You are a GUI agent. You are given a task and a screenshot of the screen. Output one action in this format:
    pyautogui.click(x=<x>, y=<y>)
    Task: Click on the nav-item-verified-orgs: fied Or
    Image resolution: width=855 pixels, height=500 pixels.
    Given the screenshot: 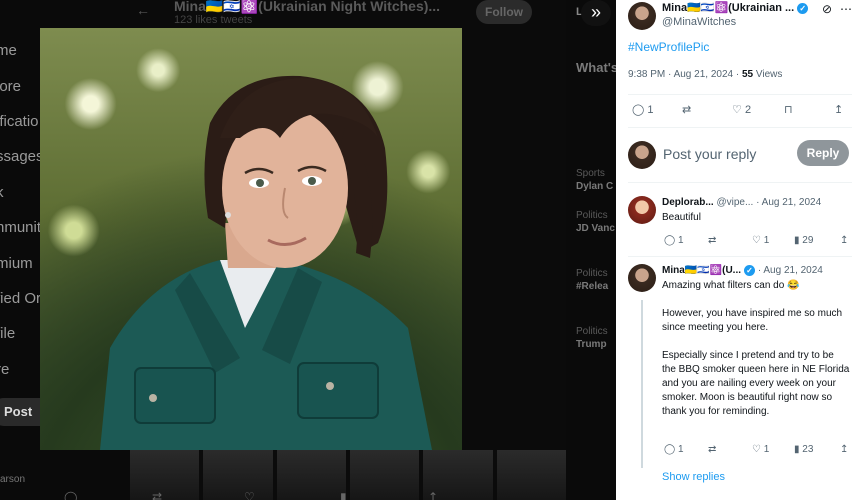 What is the action you would take?
    pyautogui.click(x=20, y=298)
    